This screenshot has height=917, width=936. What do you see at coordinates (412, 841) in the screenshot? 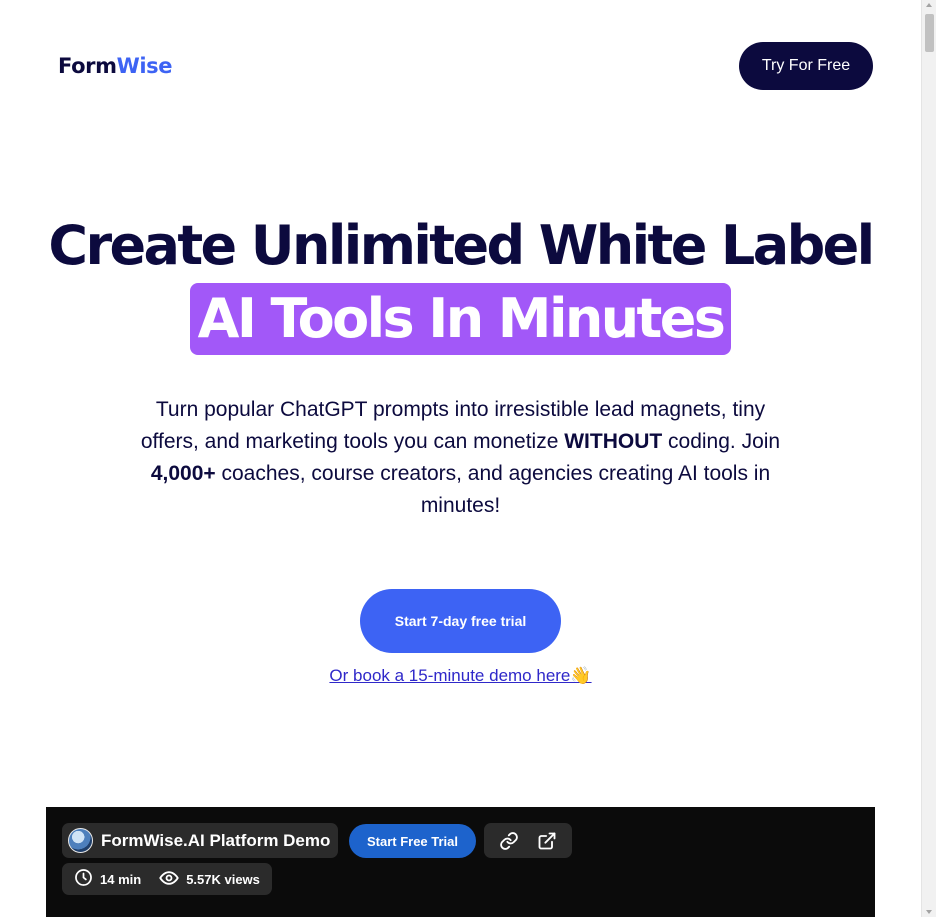
I see `video-start-free-trial-button: Start Free Trial` at bounding box center [412, 841].